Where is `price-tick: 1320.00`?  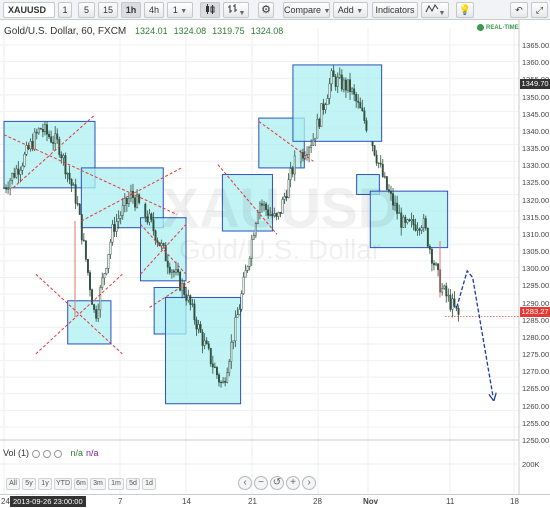 price-tick: 1320.00 is located at coordinates (536, 200).